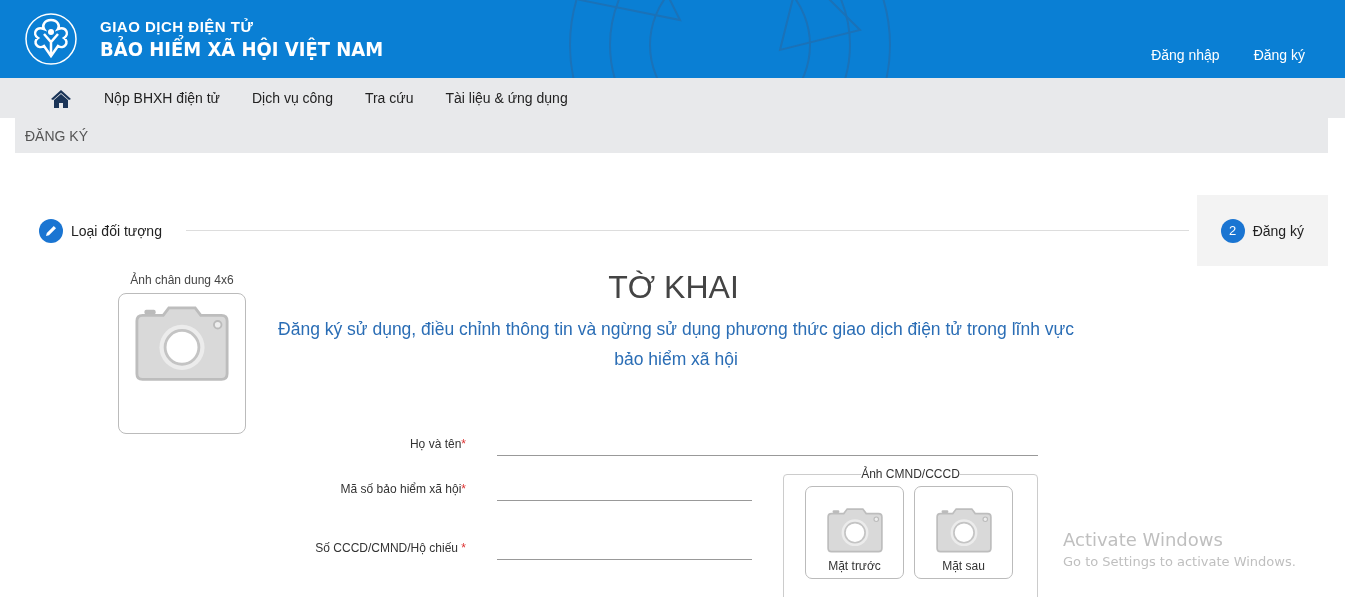  Describe the element at coordinates (1185, 55) in the screenshot. I see `header-link: Đăng nhập` at that location.